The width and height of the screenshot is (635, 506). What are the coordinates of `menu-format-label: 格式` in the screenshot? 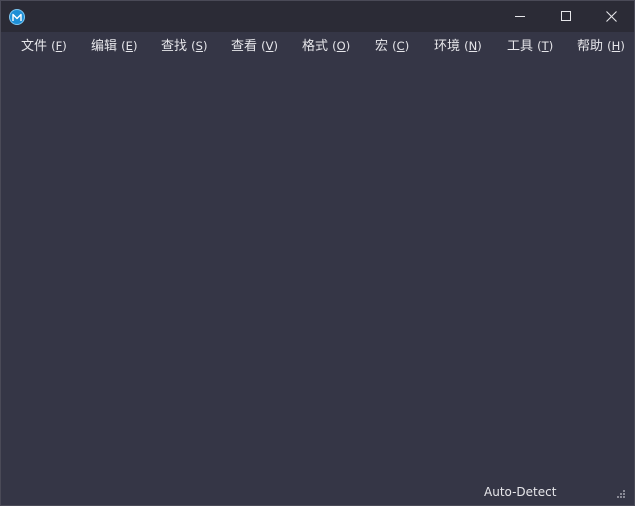 It's located at (315, 46).